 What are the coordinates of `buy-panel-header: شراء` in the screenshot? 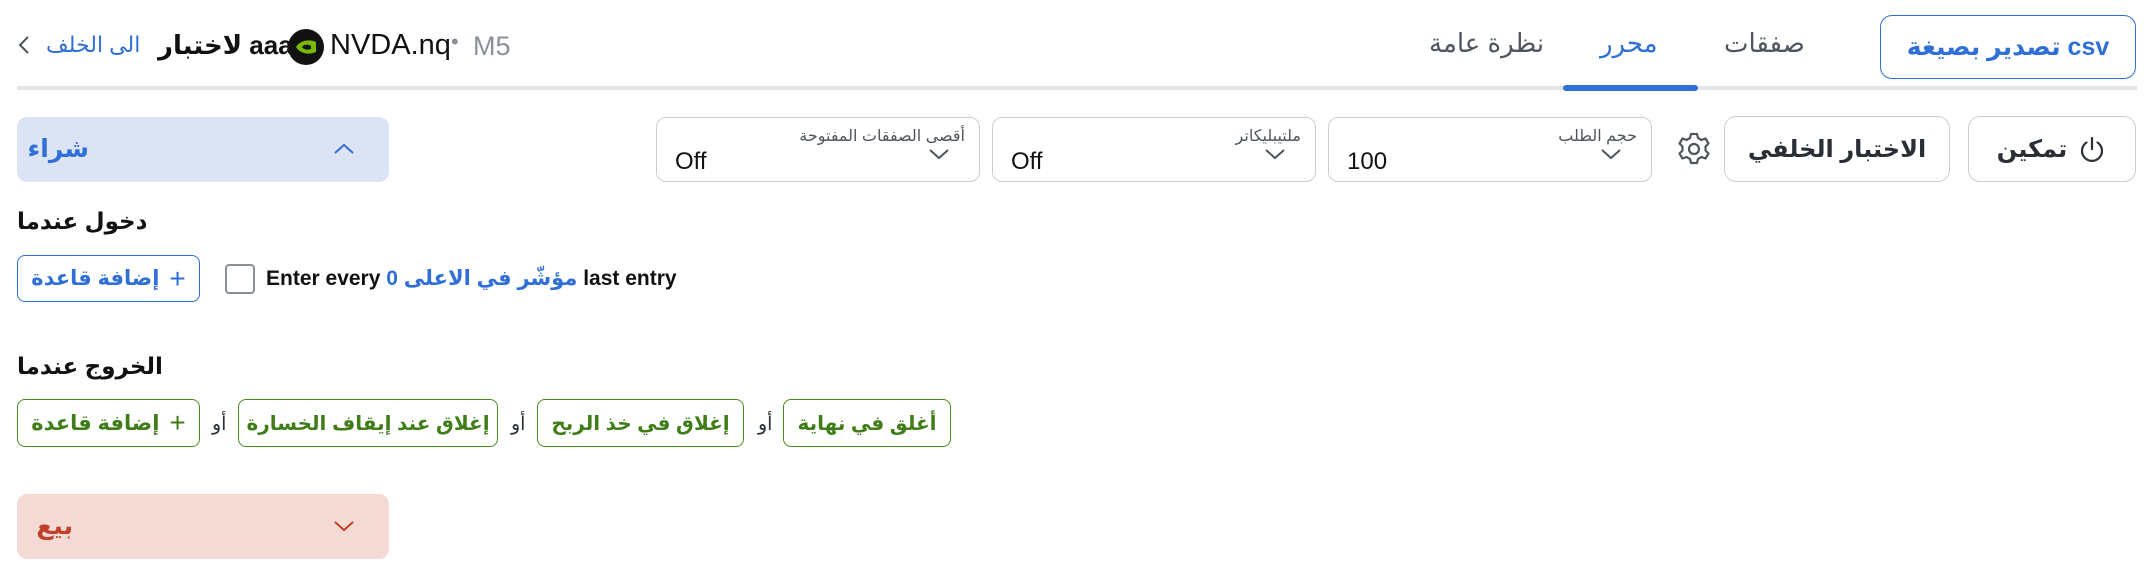 It's located at (203, 149).